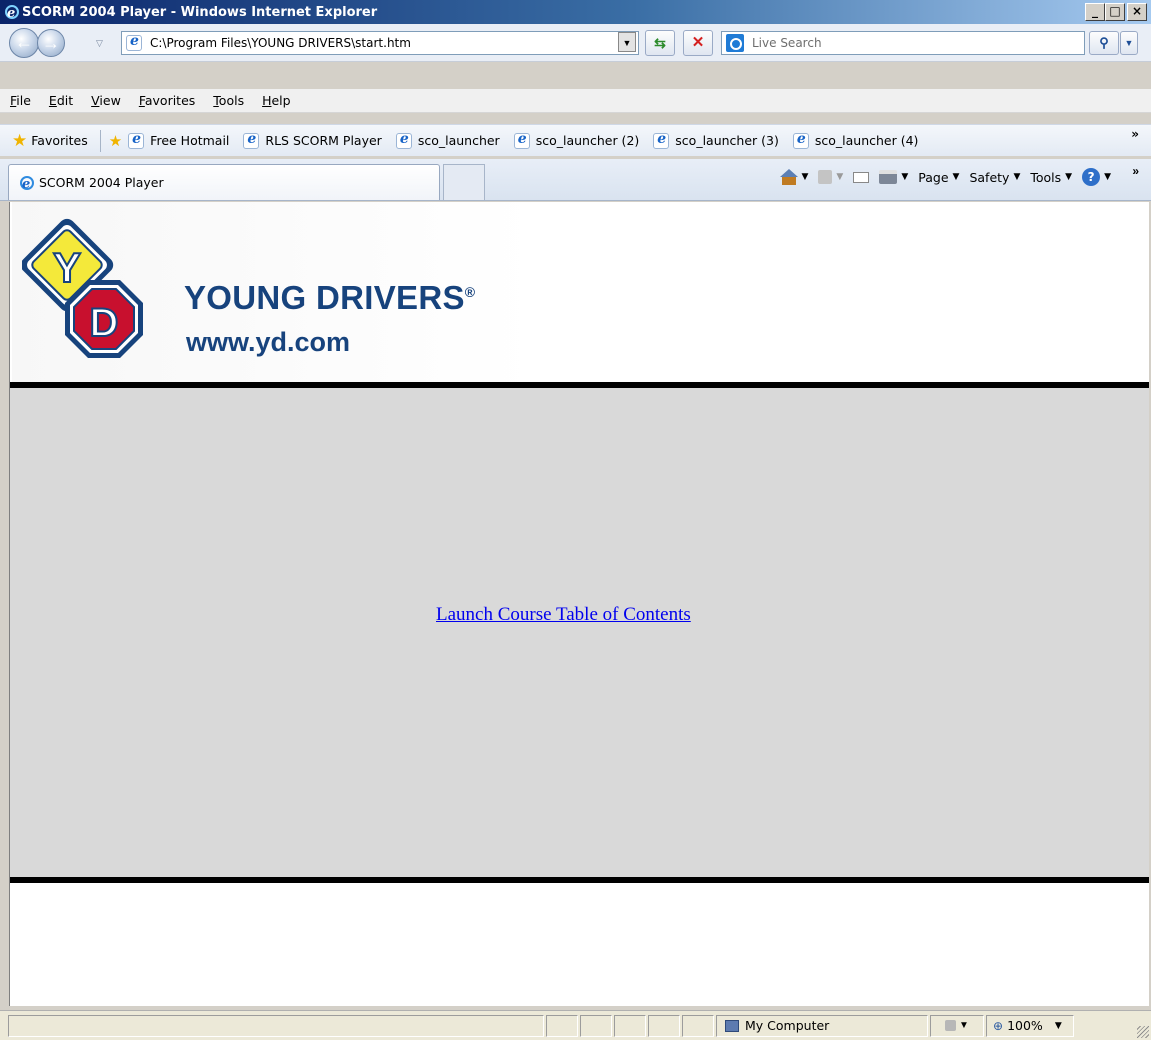 This screenshot has height=1040, width=1151. I want to click on menu-view: View, so click(106, 100).